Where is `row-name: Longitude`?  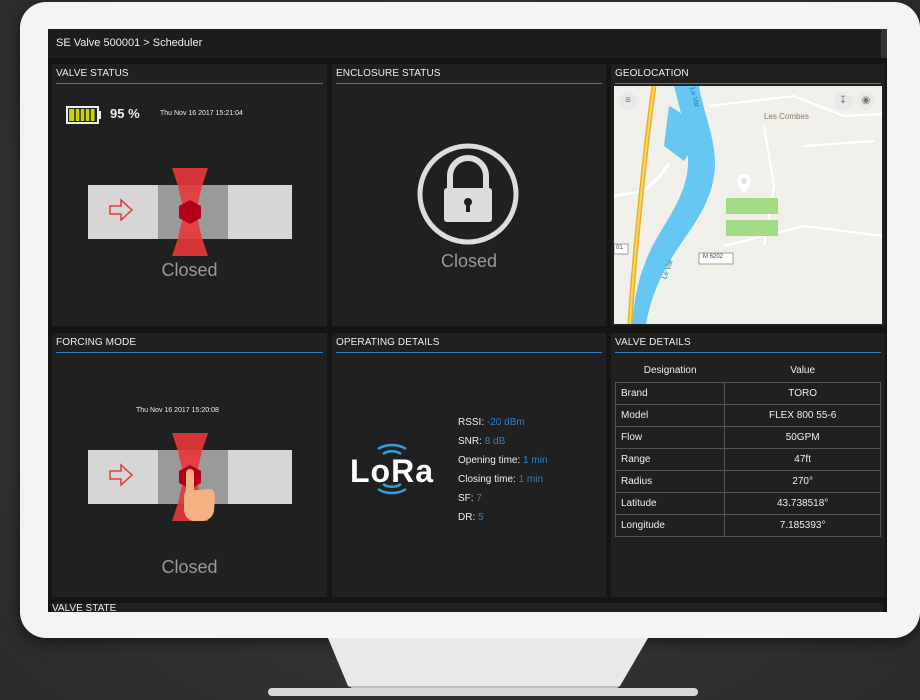
row-name: Longitude is located at coordinates (670, 525).